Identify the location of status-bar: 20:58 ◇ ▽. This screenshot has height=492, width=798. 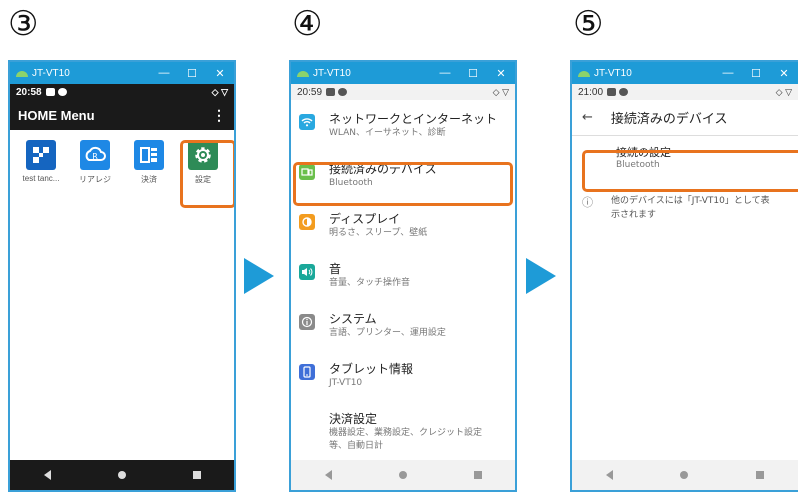
(122, 92).